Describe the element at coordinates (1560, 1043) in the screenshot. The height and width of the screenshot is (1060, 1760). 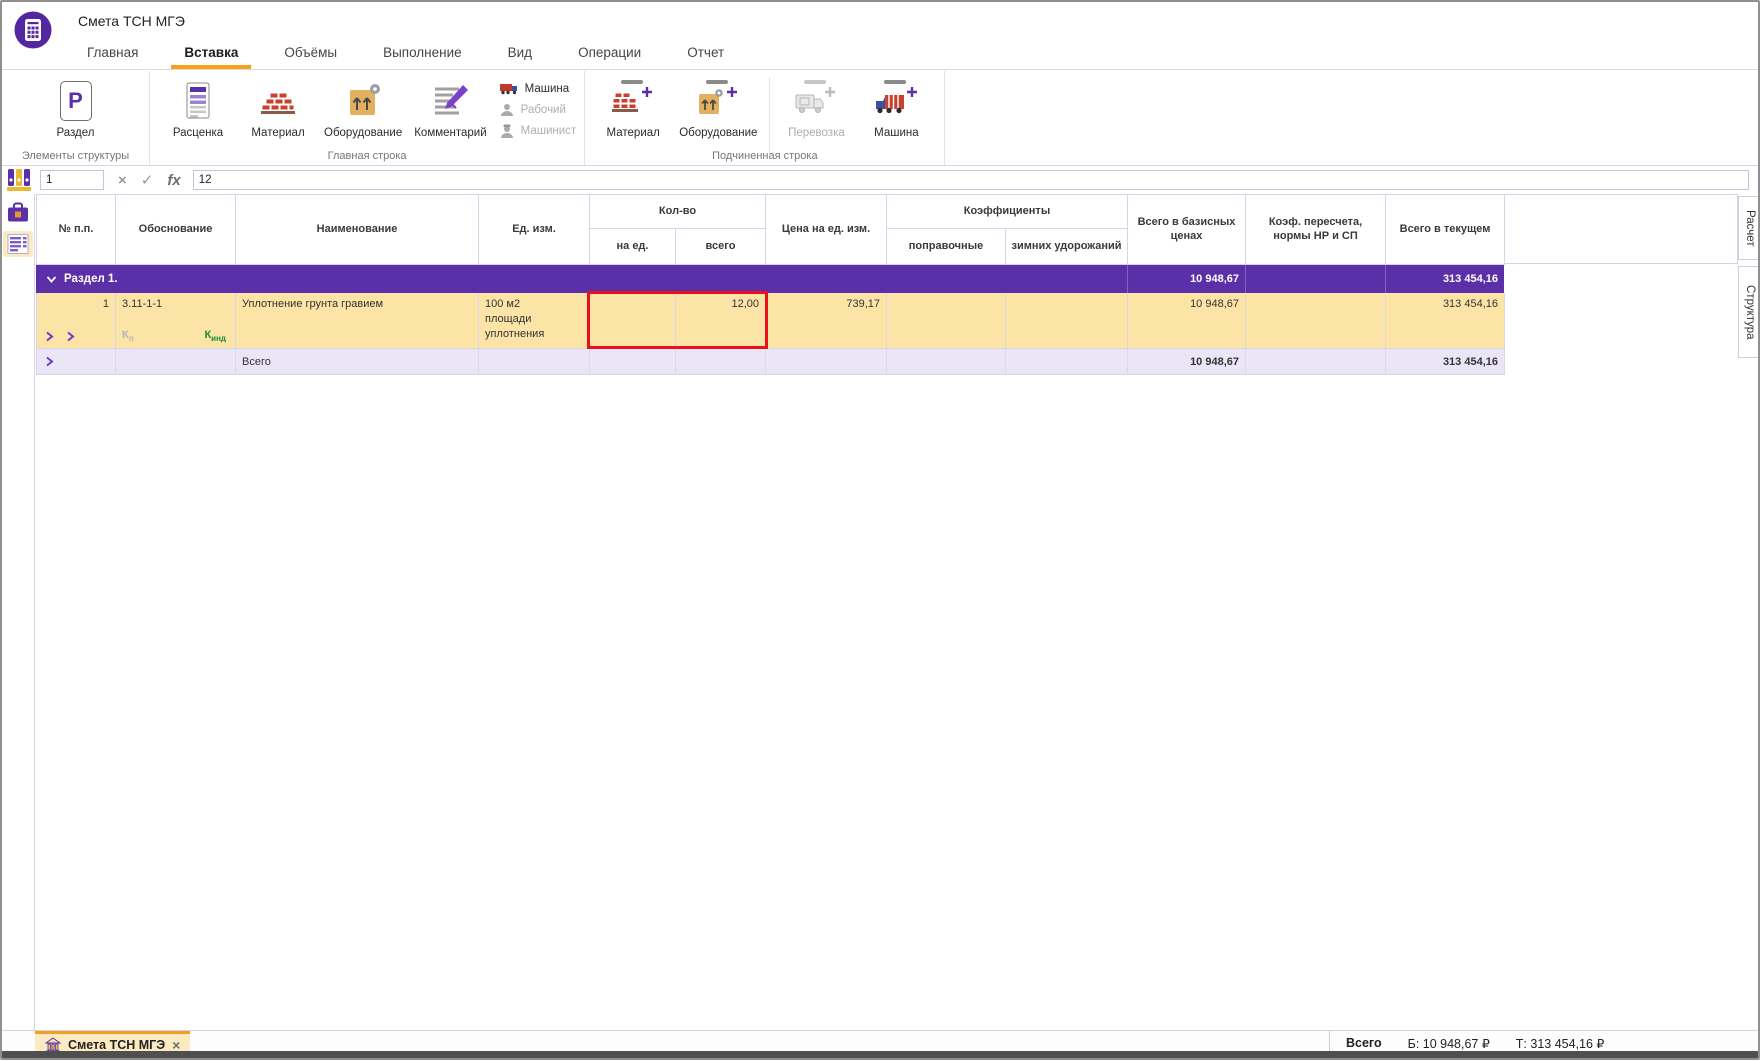
I see `status-current-value: Т: 313 454,16 ₽` at that location.